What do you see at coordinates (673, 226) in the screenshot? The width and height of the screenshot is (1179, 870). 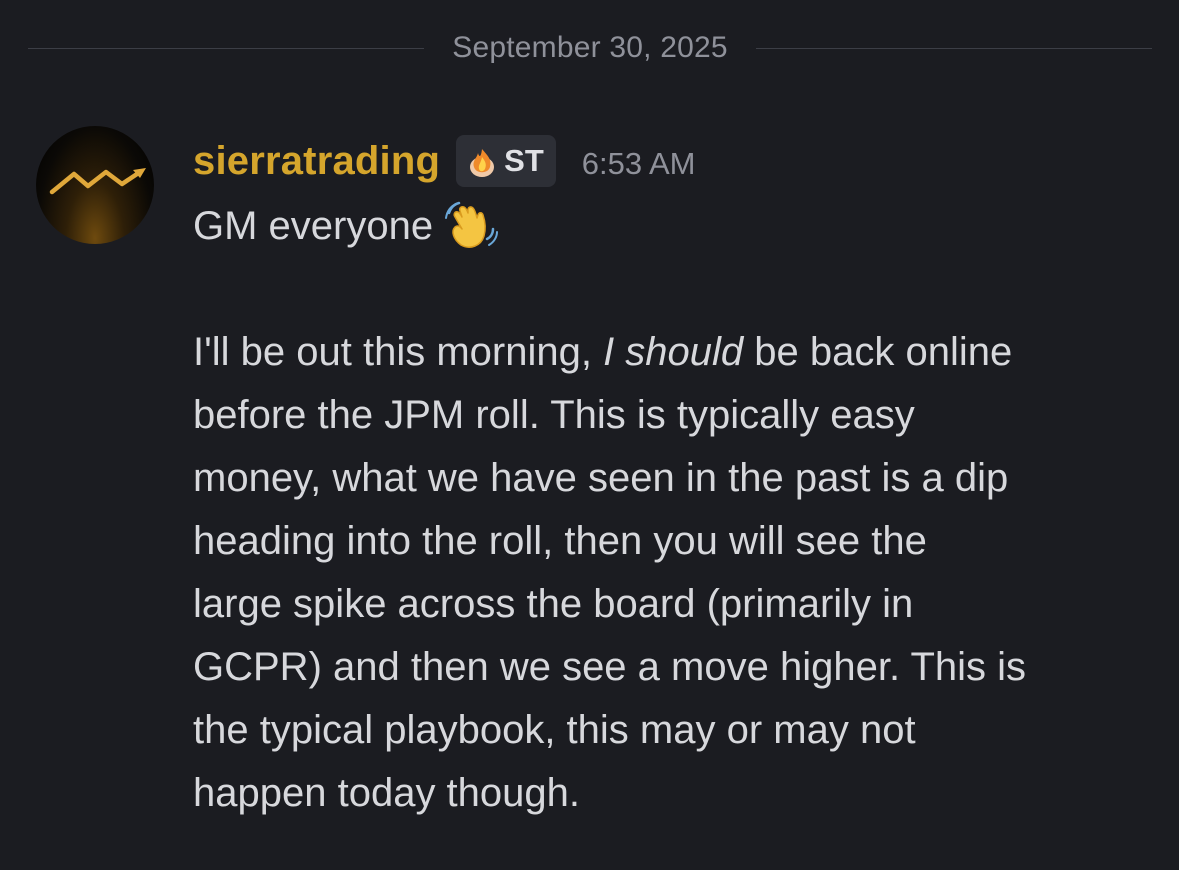 I see `greeting-line: GM everyone` at bounding box center [673, 226].